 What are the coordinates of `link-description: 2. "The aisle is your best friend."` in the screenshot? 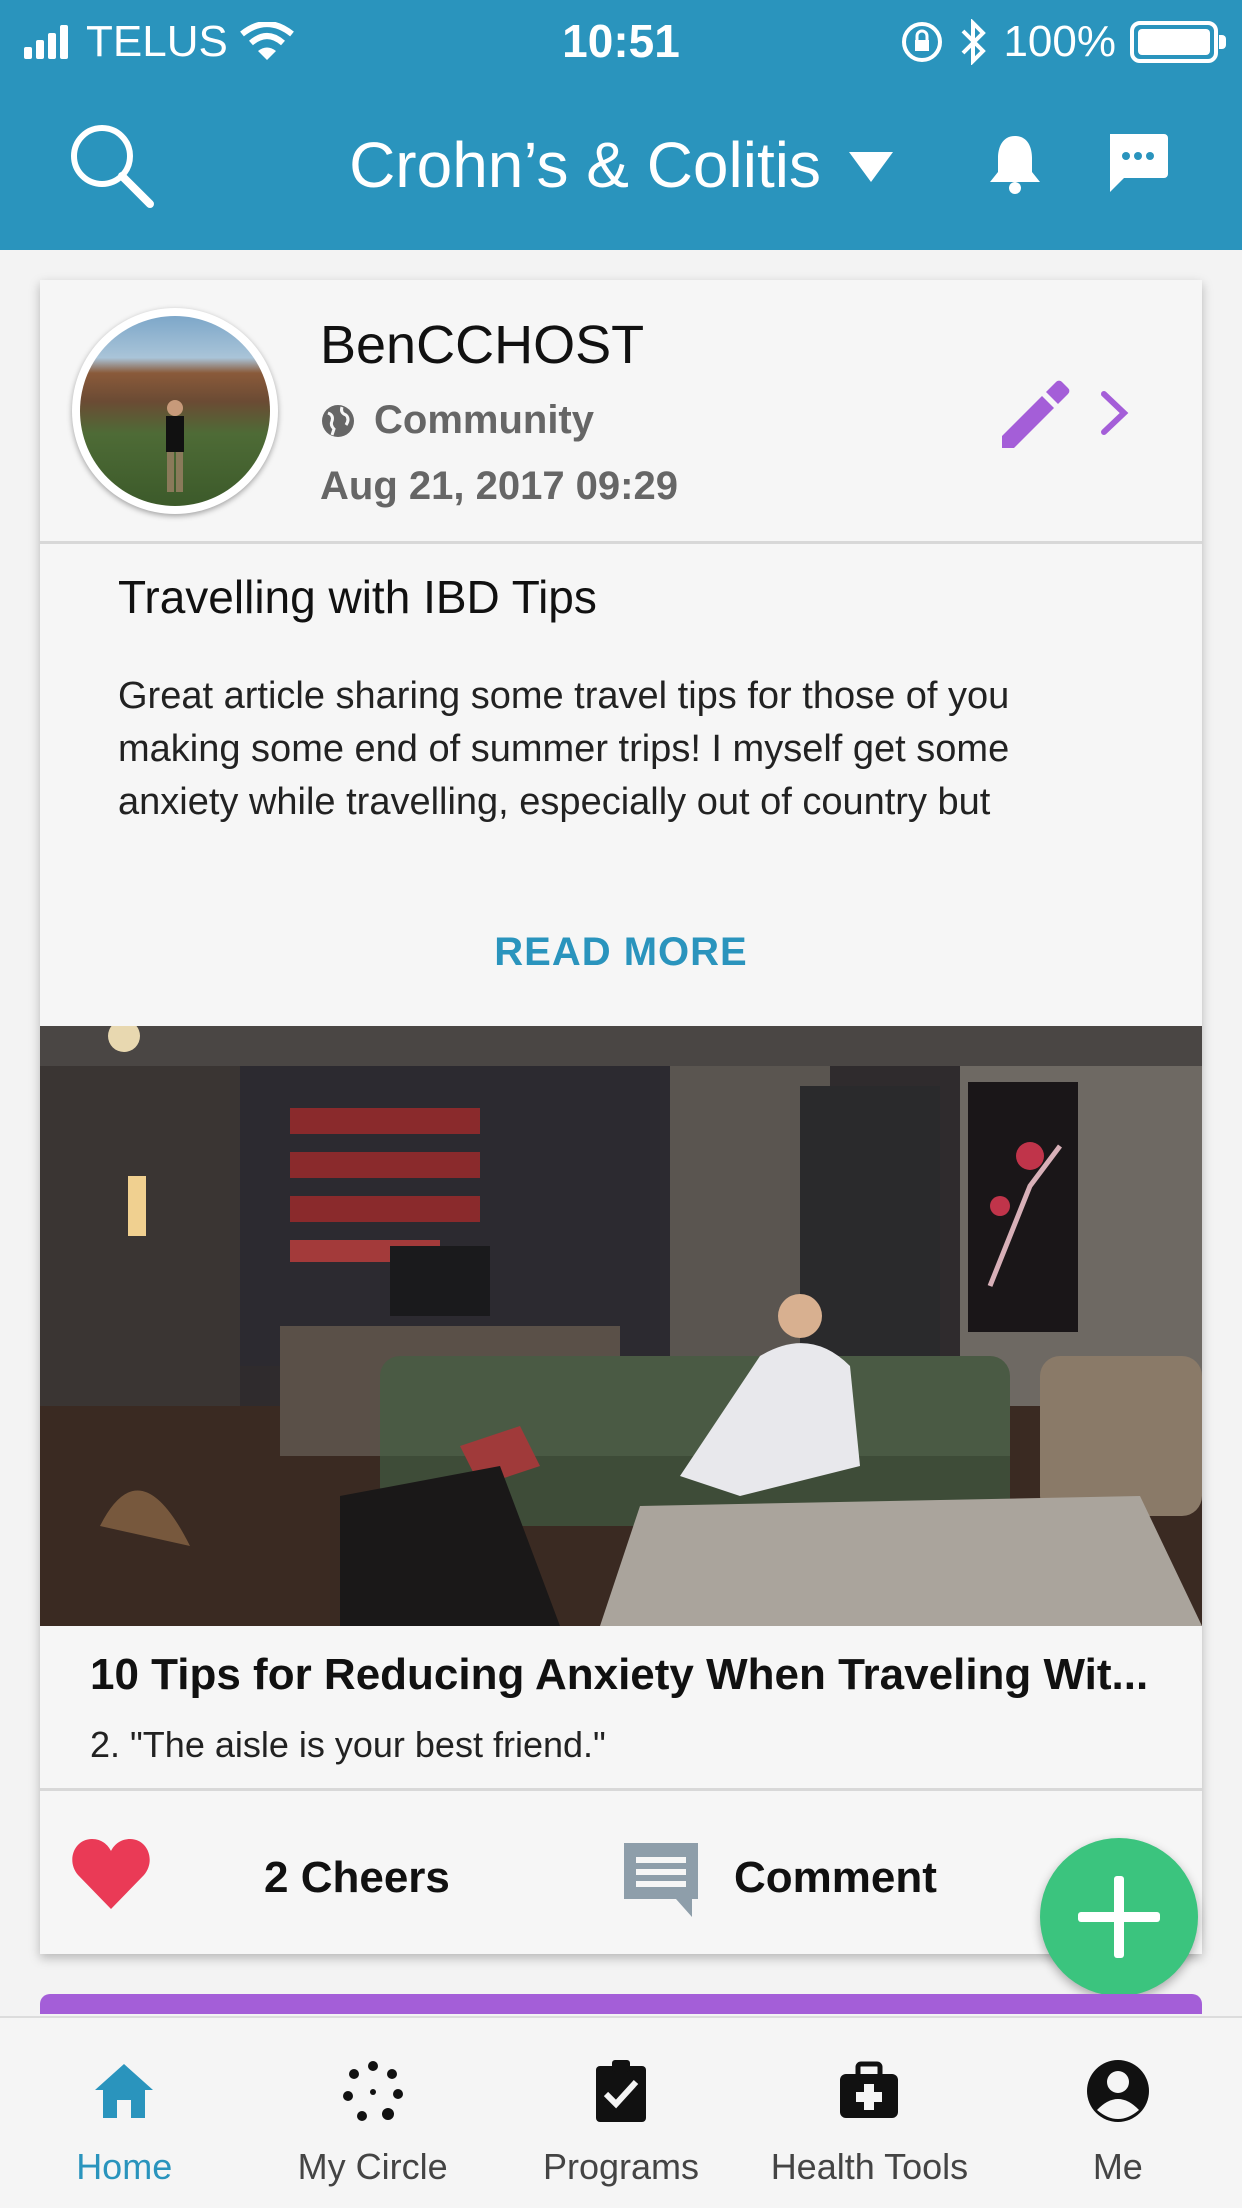 It's located at (348, 1744).